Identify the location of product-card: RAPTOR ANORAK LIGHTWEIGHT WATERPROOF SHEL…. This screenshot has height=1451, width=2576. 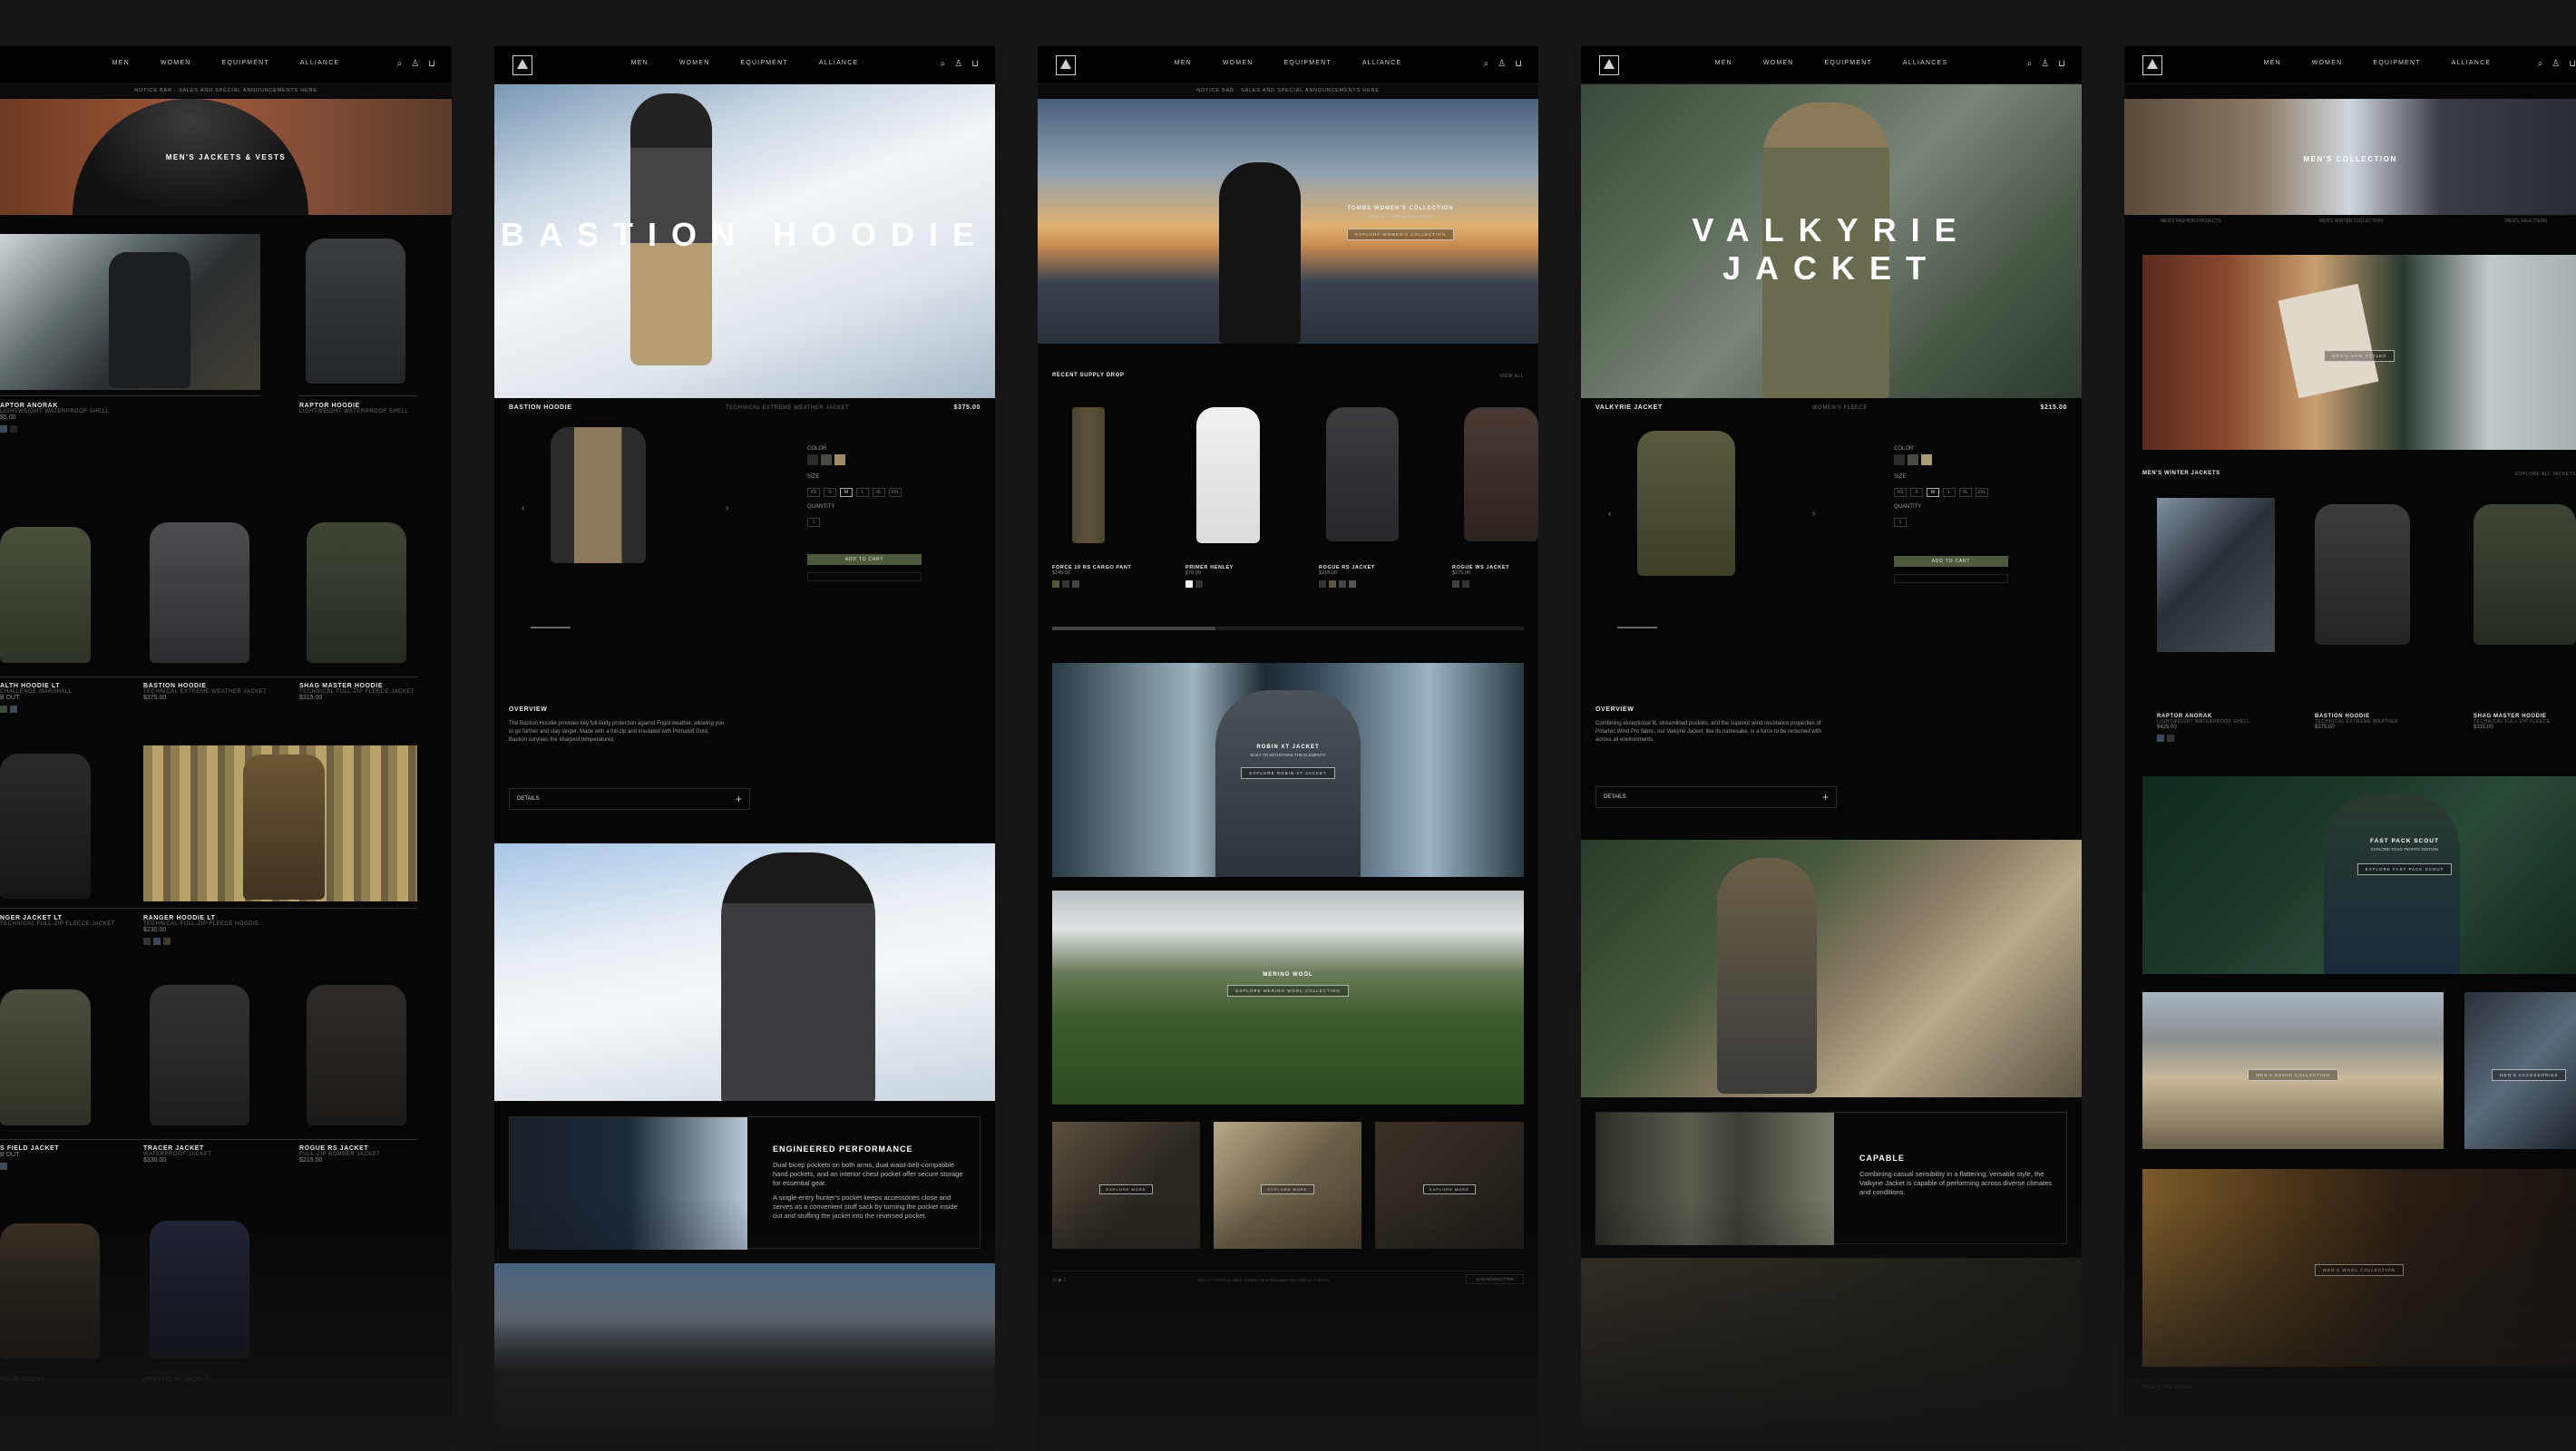
(2203, 730).